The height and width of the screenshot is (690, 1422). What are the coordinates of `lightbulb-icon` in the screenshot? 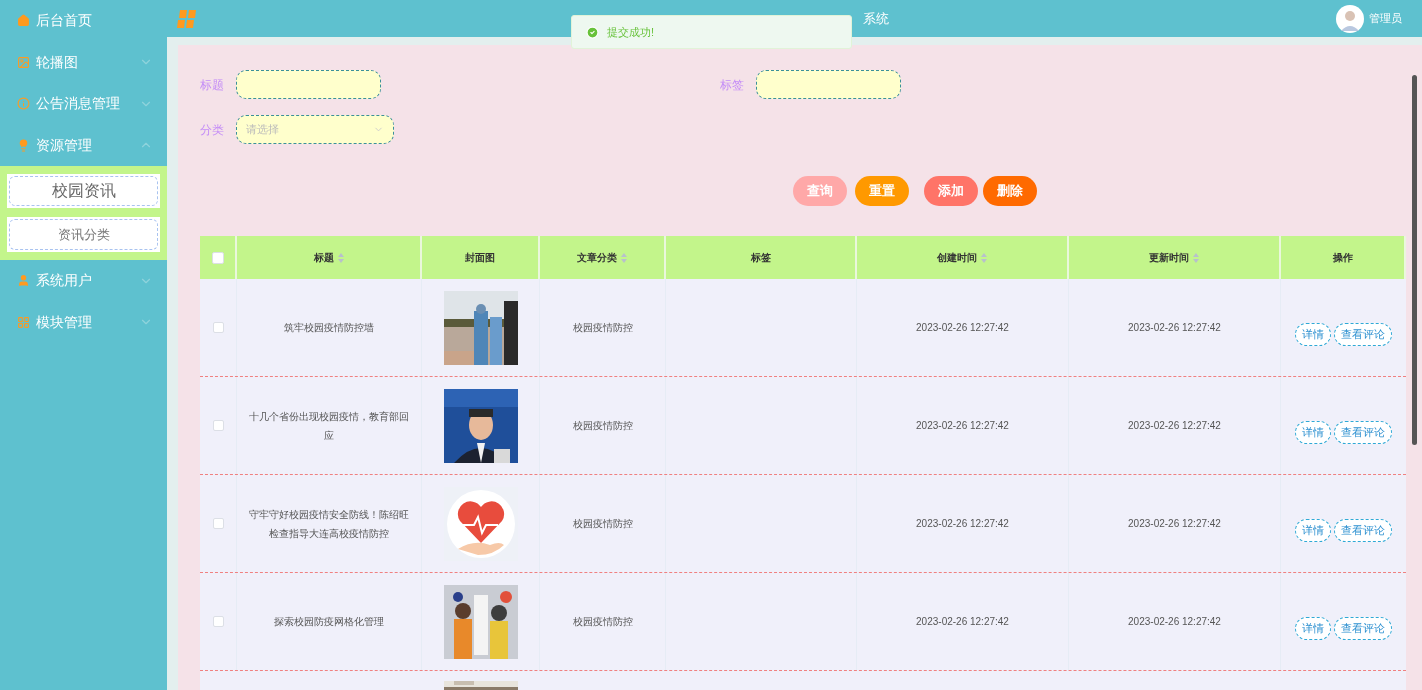 It's located at (23, 145).